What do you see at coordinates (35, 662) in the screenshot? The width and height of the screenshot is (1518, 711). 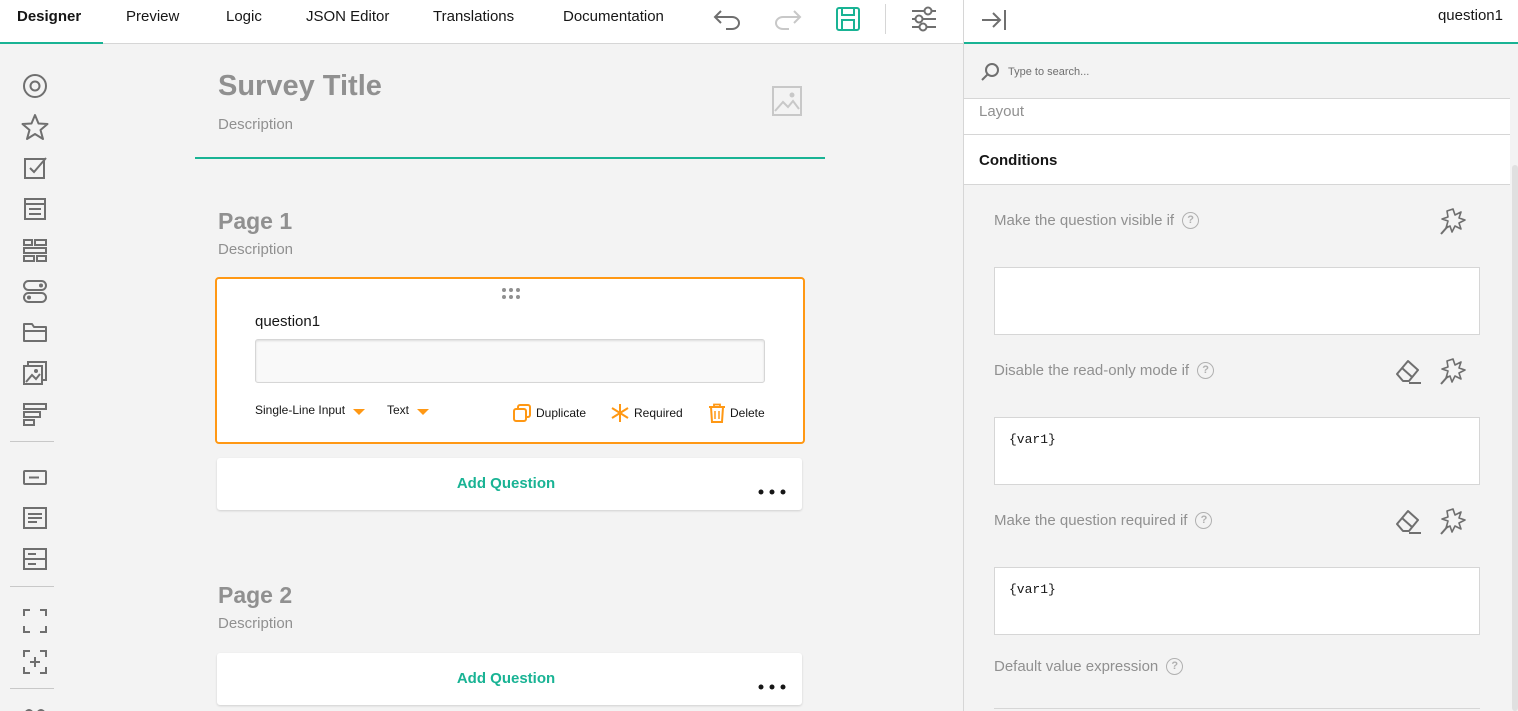 I see `dynamic-panel-icon` at bounding box center [35, 662].